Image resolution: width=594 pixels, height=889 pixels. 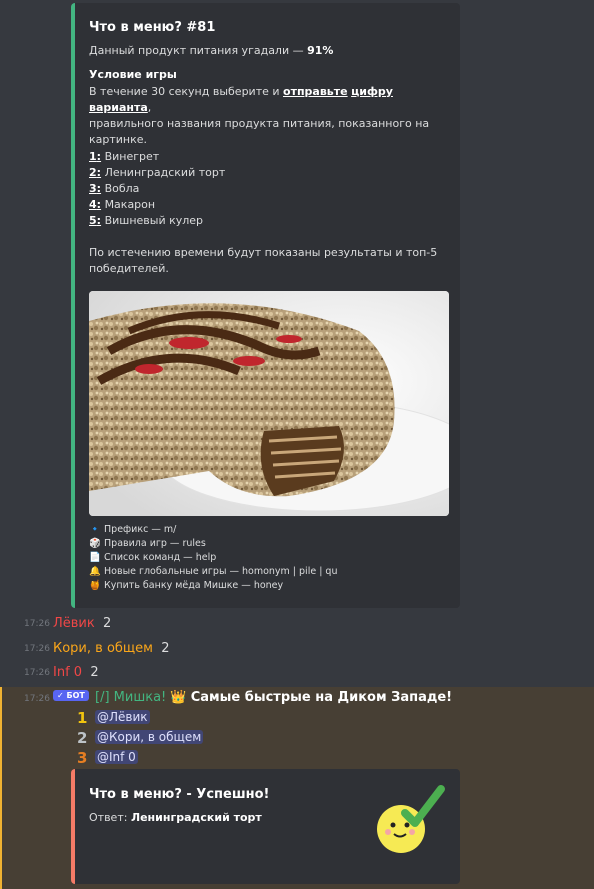 What do you see at coordinates (320, 50) in the screenshot?
I see `guessed-percent: 91%` at bounding box center [320, 50].